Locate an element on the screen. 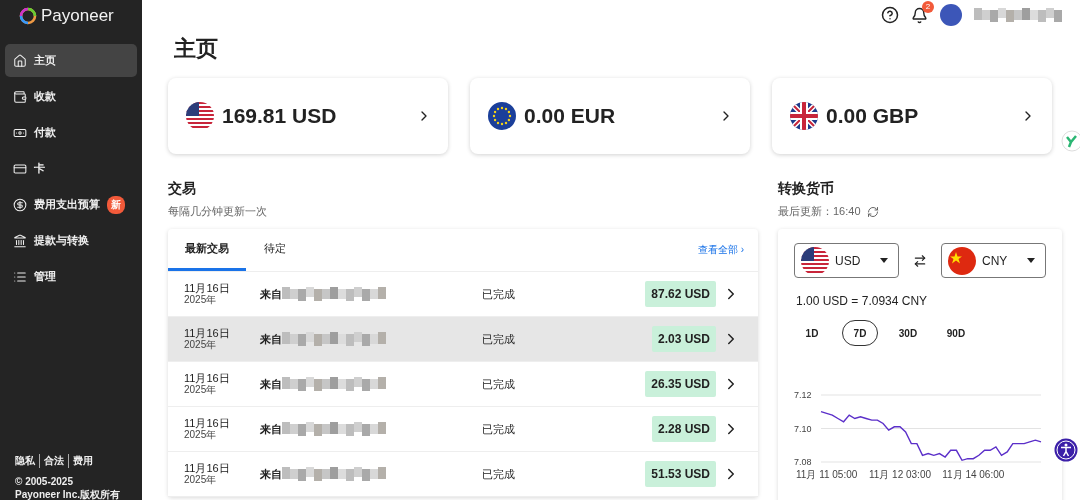  accessibility-button is located at coordinates (1066, 450).